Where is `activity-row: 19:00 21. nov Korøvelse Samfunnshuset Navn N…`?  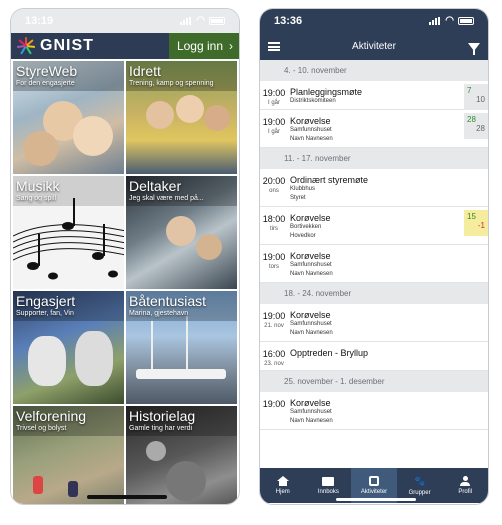
activity-row: 19:00 21. nov Korøvelse Samfunnshuset Navn N… is located at coordinates (374, 323).